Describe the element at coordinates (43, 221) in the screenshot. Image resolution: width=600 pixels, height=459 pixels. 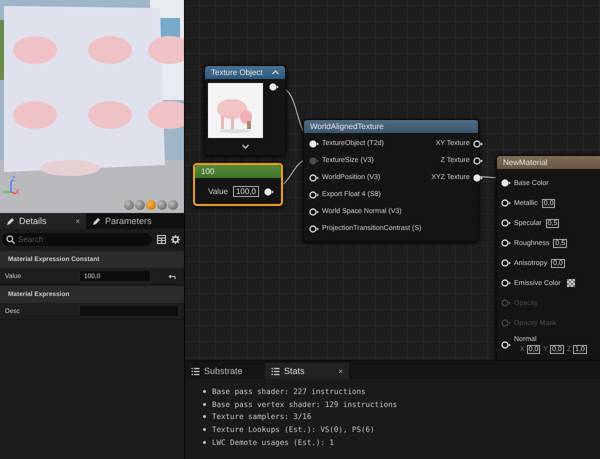
I see `panel-tab: Details ×` at that location.